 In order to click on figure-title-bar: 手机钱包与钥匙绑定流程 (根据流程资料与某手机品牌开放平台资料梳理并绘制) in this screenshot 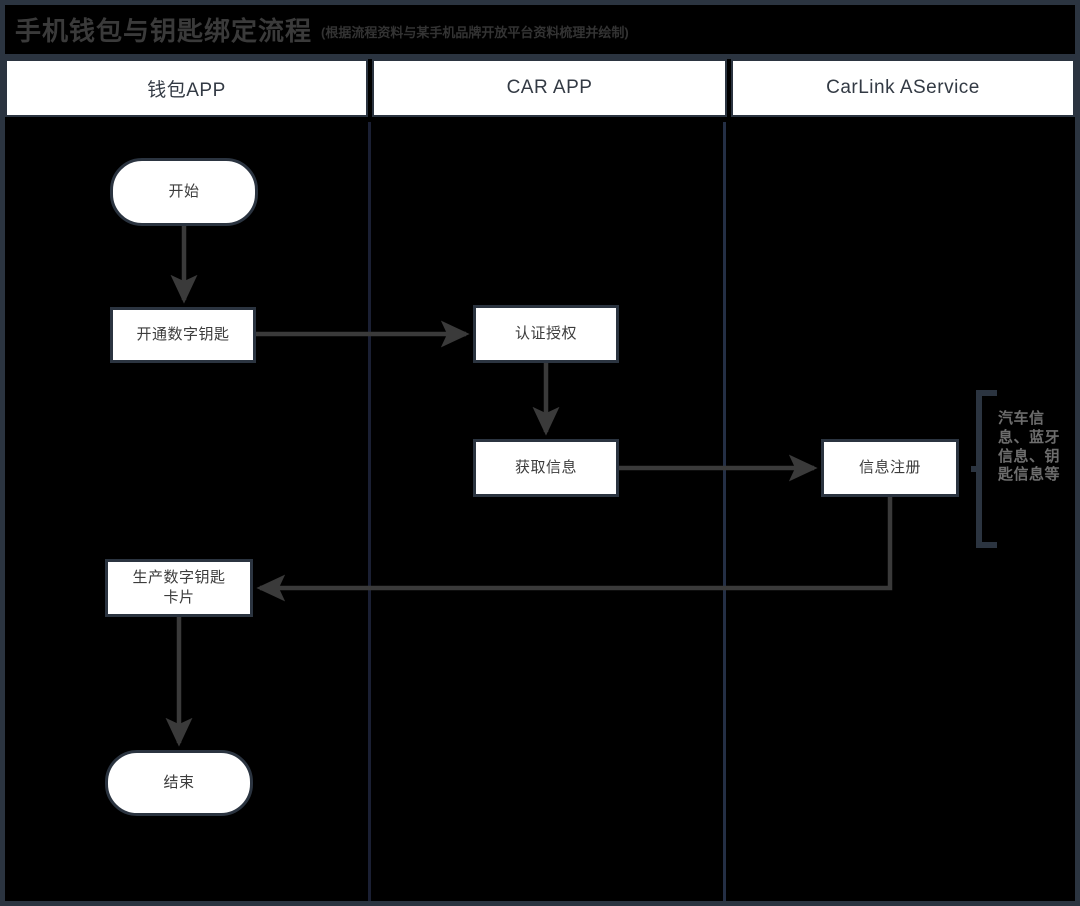, I will do `click(540, 32)`.